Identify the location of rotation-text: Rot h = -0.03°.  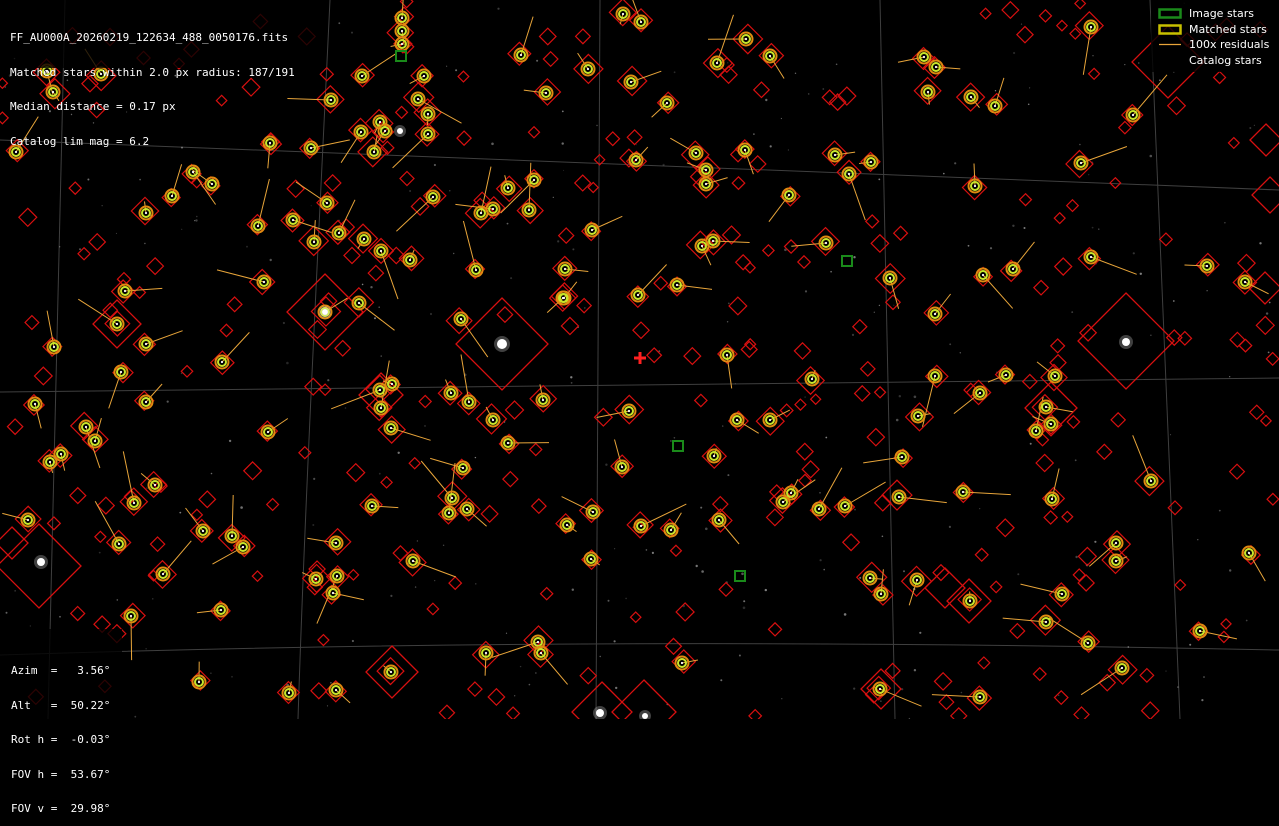
(66, 740).